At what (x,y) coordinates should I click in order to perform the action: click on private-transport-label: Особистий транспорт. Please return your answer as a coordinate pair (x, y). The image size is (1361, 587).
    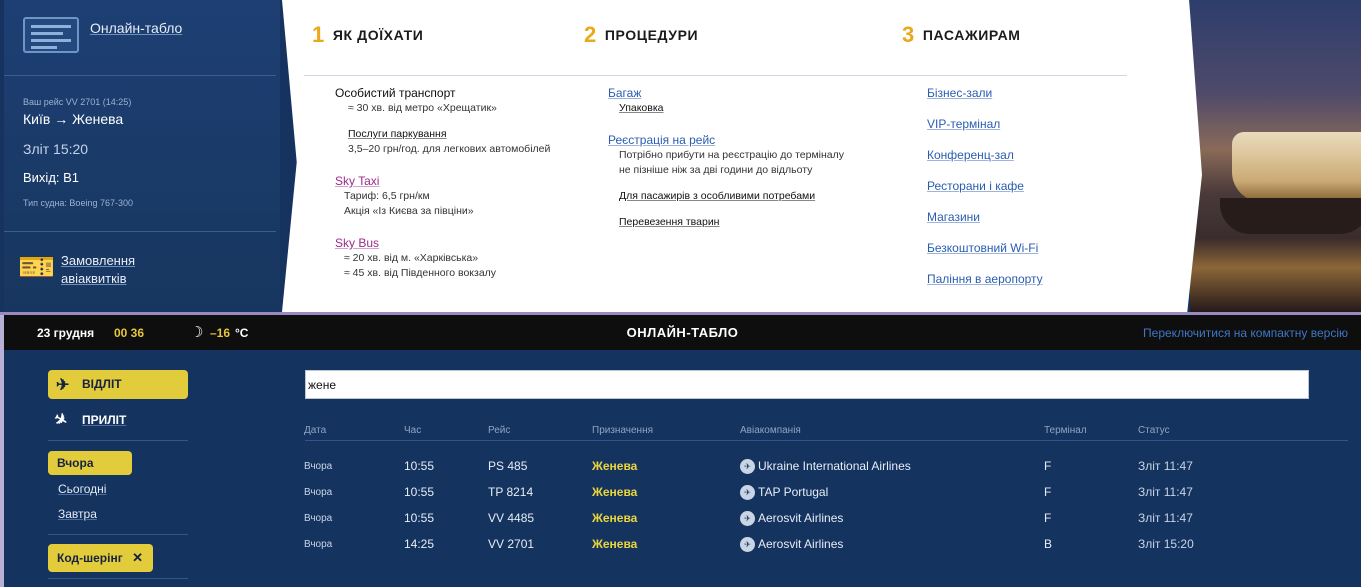
    Looking at the image, I should click on (395, 93).